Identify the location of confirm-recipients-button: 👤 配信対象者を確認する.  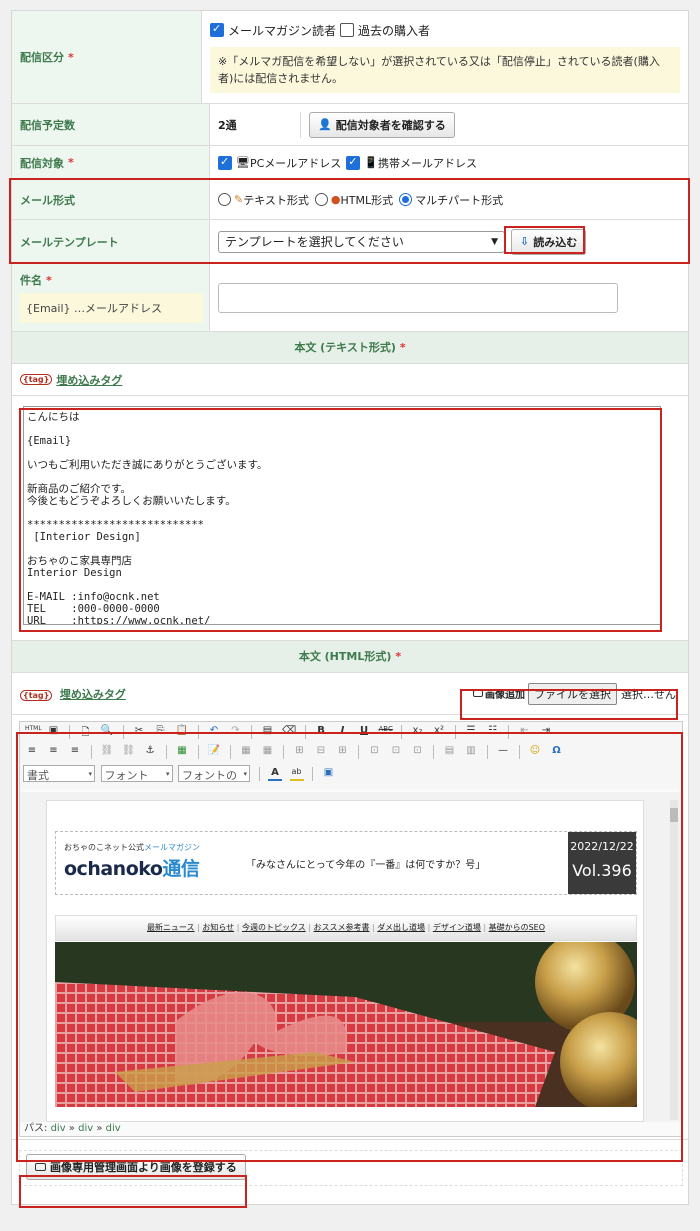
(382, 124).